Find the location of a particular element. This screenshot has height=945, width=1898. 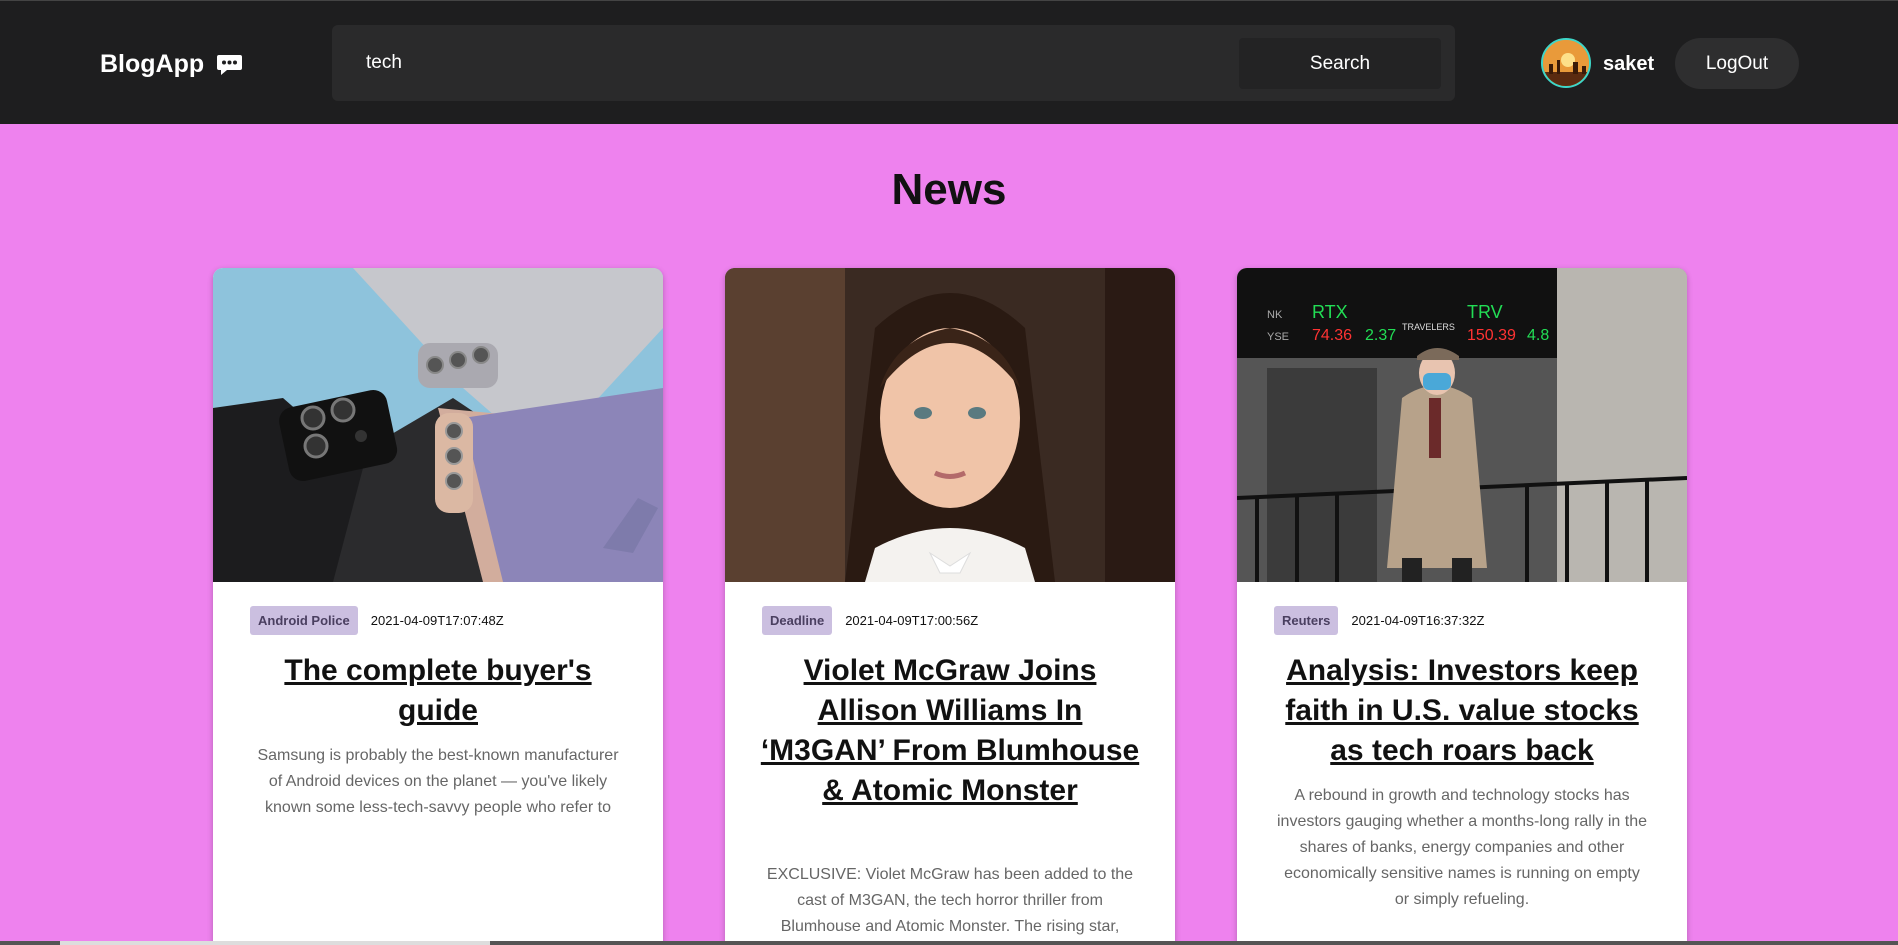

ticker-side-label-1: NK is located at coordinates (1275, 315).